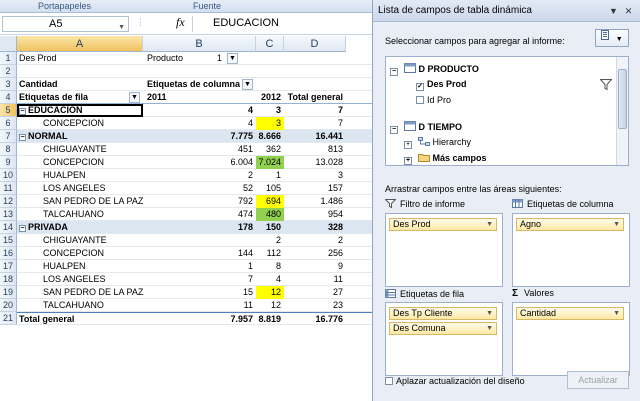  I want to click on filter-drop-area: Des Prod ▼, so click(444, 250).